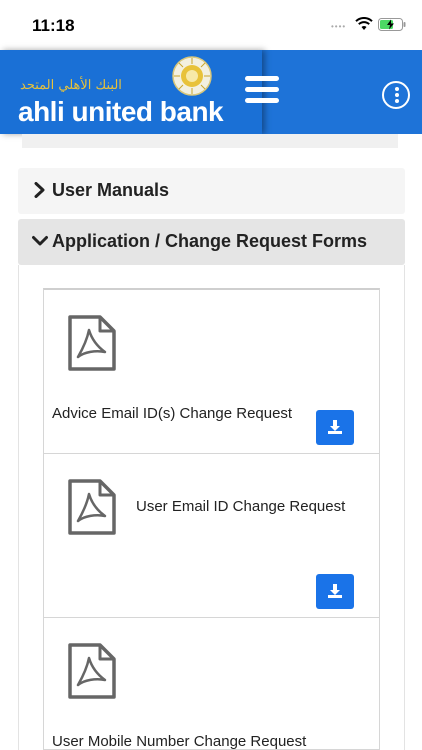 The height and width of the screenshot is (750, 422). I want to click on list-item: User Mobile Number Change Request, so click(211, 684).